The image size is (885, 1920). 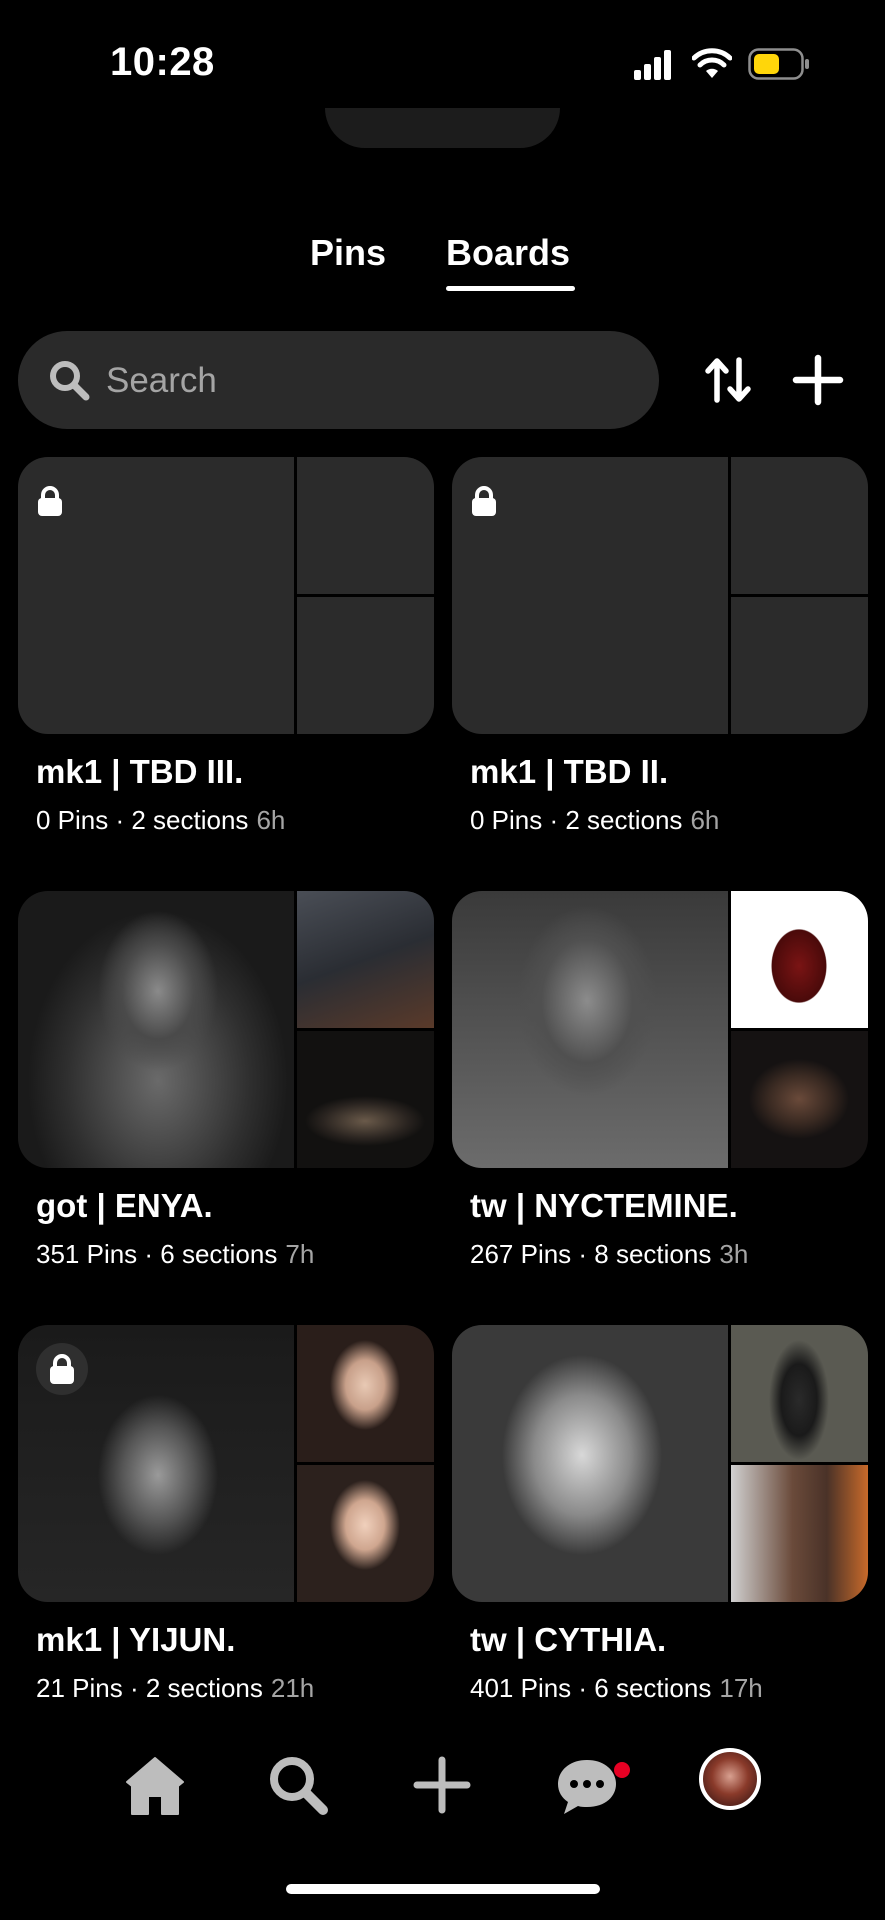 What do you see at coordinates (365, 1099) in the screenshot?
I see `cover-image-hall` at bounding box center [365, 1099].